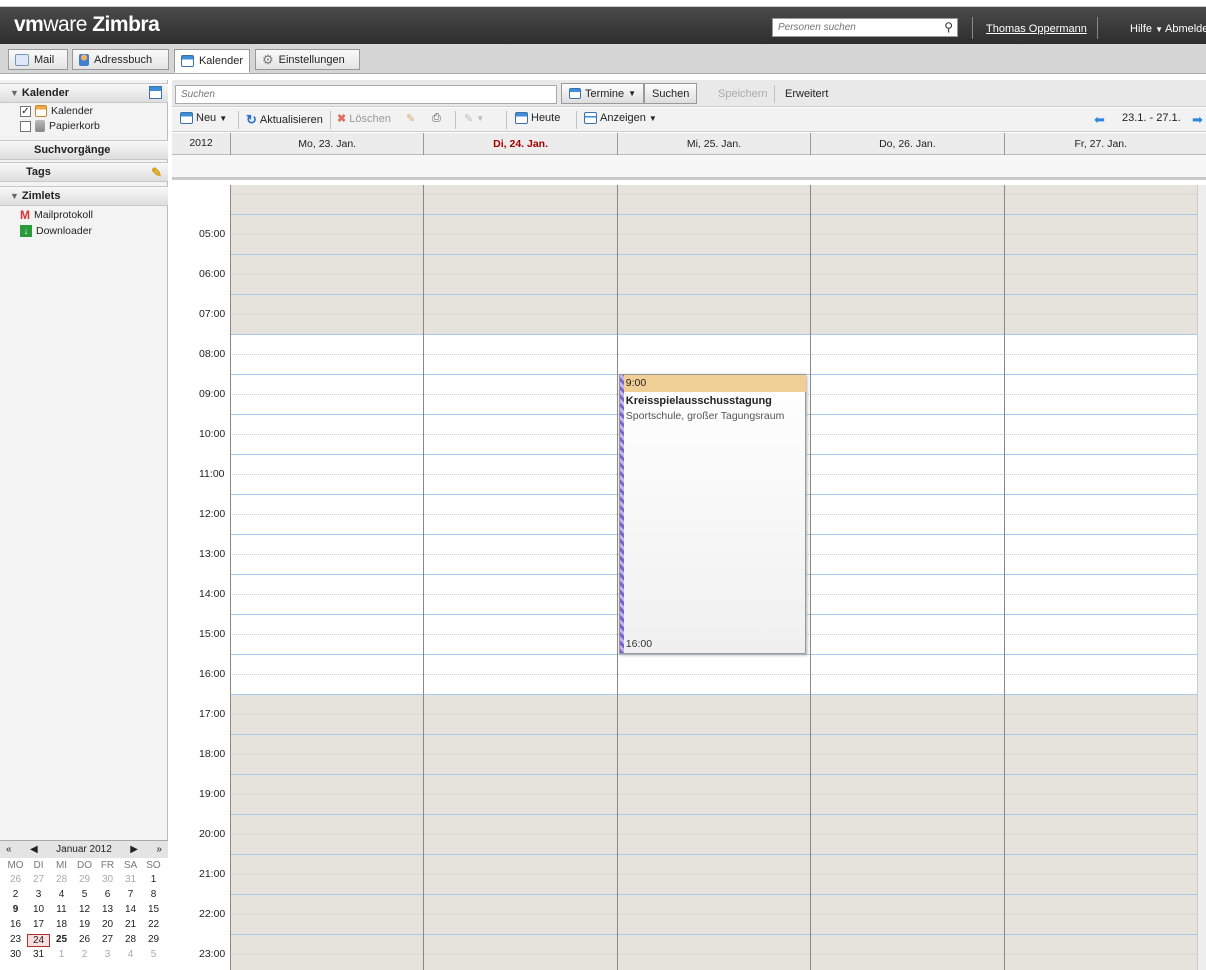 The height and width of the screenshot is (970, 1206). What do you see at coordinates (948, 27) in the screenshot?
I see `search-icon: ⚲` at bounding box center [948, 27].